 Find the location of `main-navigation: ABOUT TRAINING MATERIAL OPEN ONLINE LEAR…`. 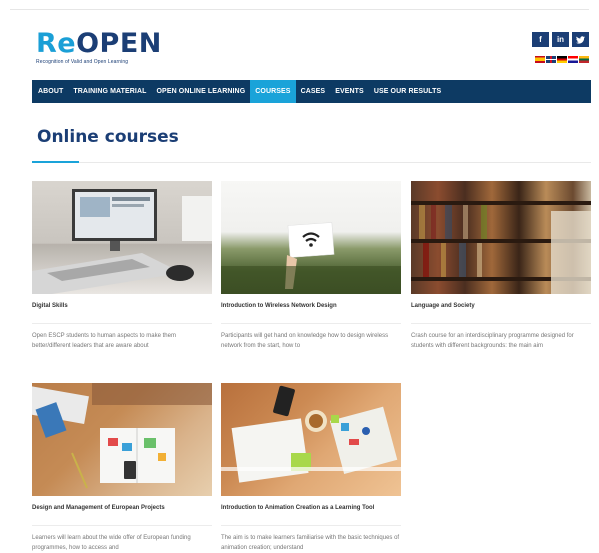

main-navigation: ABOUT TRAINING MATERIAL OPEN ONLINE LEAR… is located at coordinates (311, 91).